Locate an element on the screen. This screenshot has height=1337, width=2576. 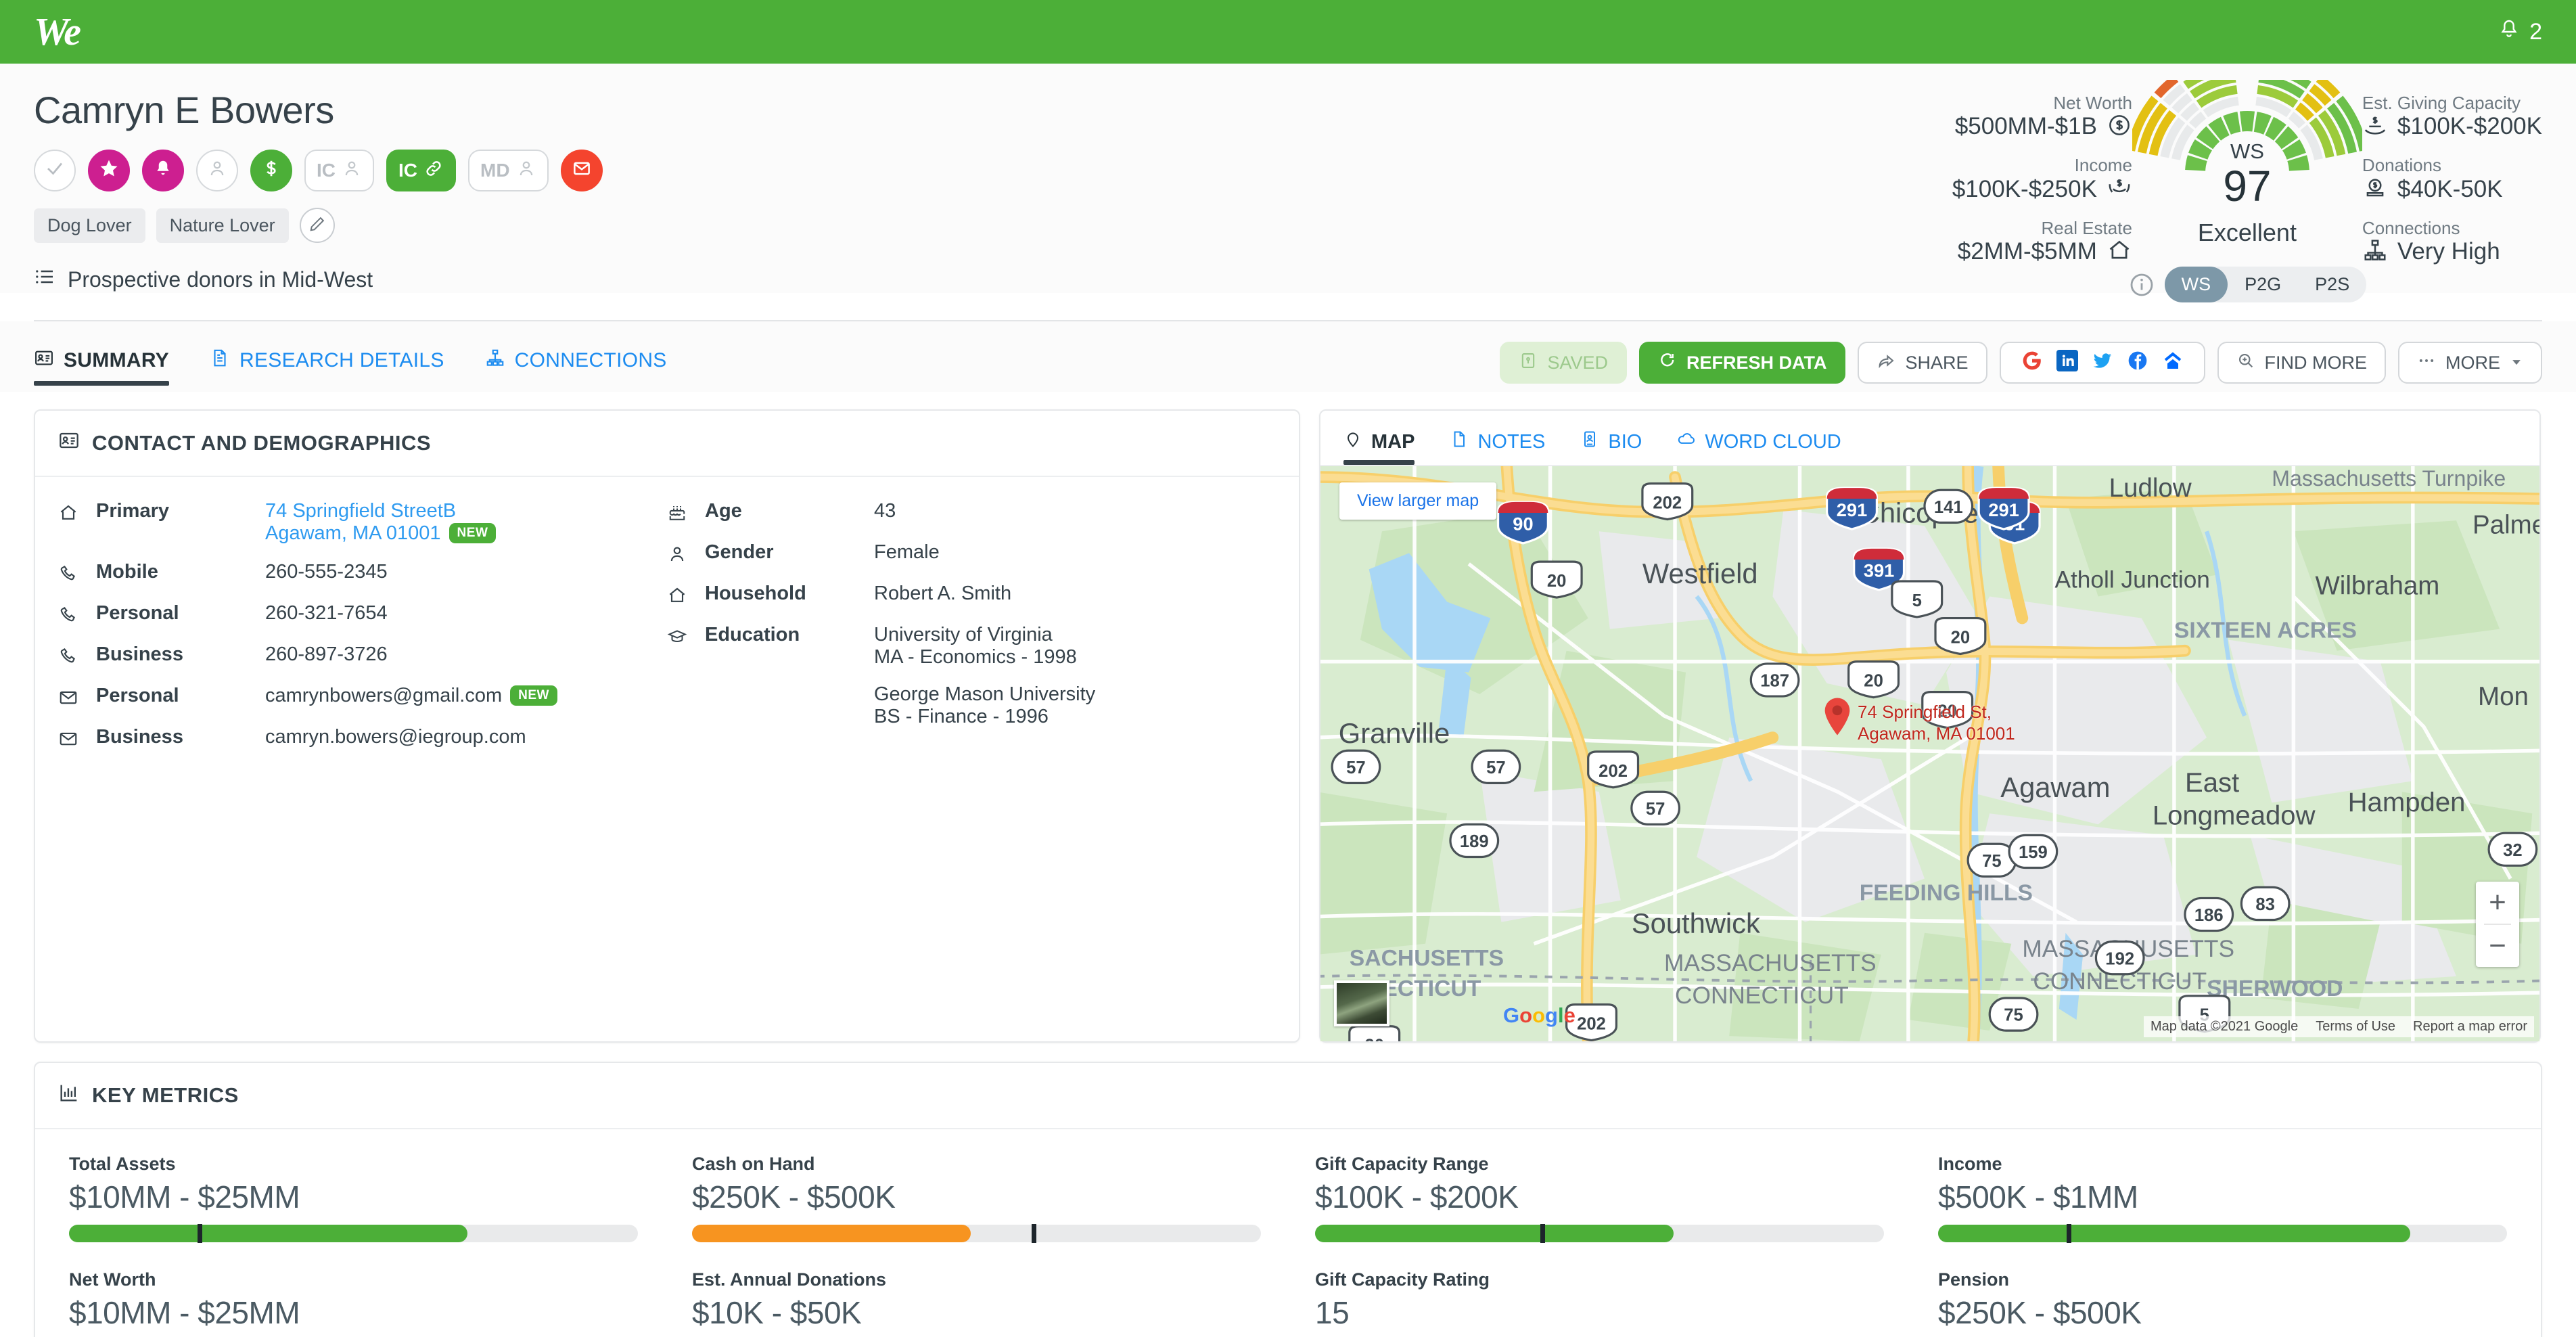
metric-gift-capacity-rating: Gift Capacity Rating 15 is located at coordinates (1599, 1303).